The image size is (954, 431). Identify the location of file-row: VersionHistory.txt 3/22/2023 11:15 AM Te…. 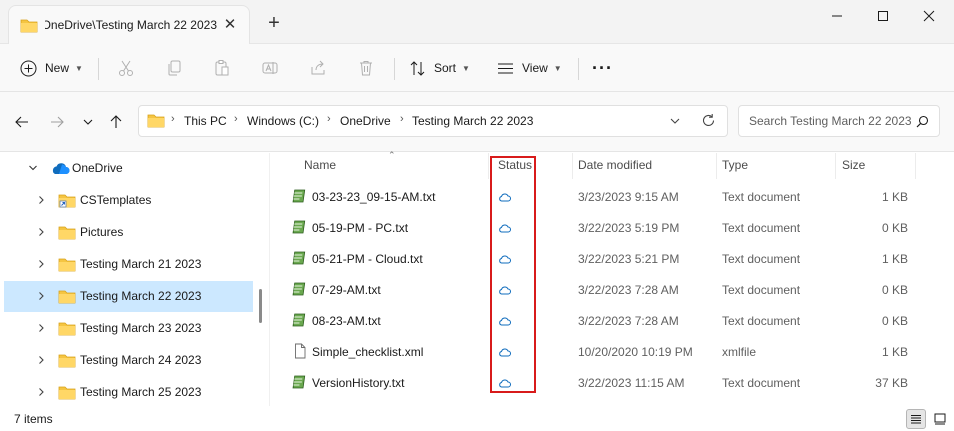
(601, 383).